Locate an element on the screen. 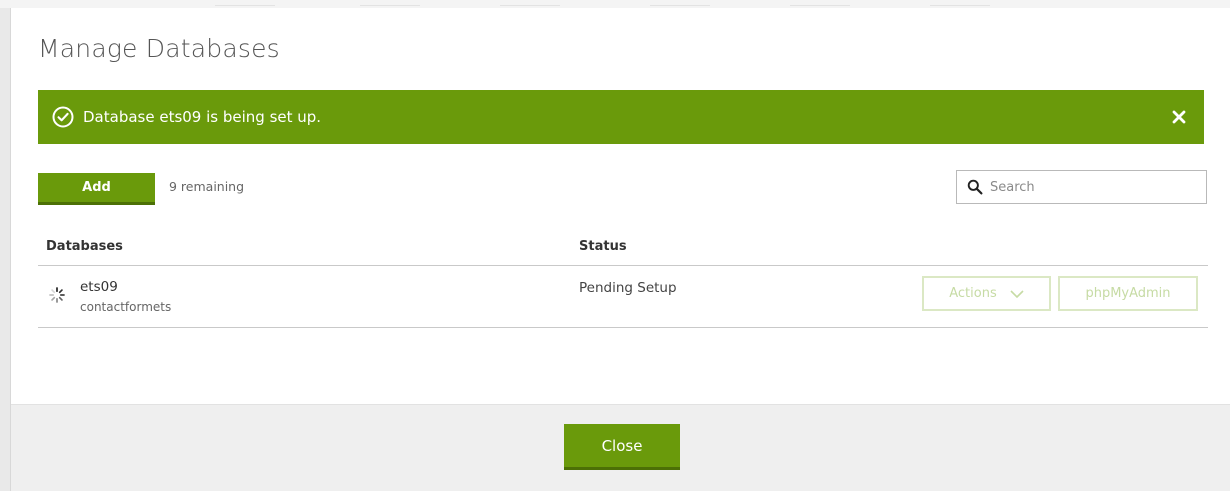 The height and width of the screenshot is (491, 1230). close-icon is located at coordinates (1179, 117).